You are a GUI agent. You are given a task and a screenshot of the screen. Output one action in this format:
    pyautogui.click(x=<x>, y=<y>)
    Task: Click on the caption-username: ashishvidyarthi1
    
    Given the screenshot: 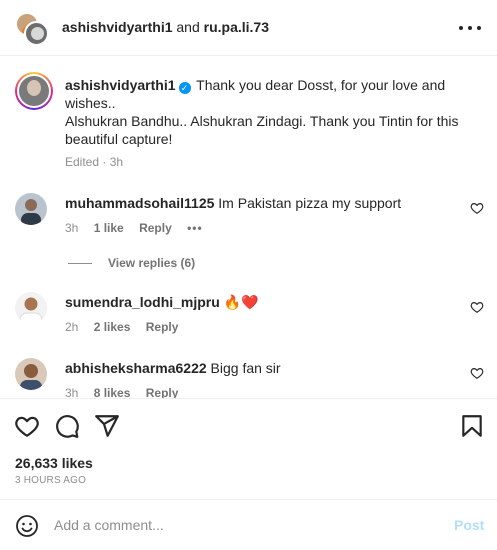 What is the action you would take?
    pyautogui.click(x=120, y=85)
    